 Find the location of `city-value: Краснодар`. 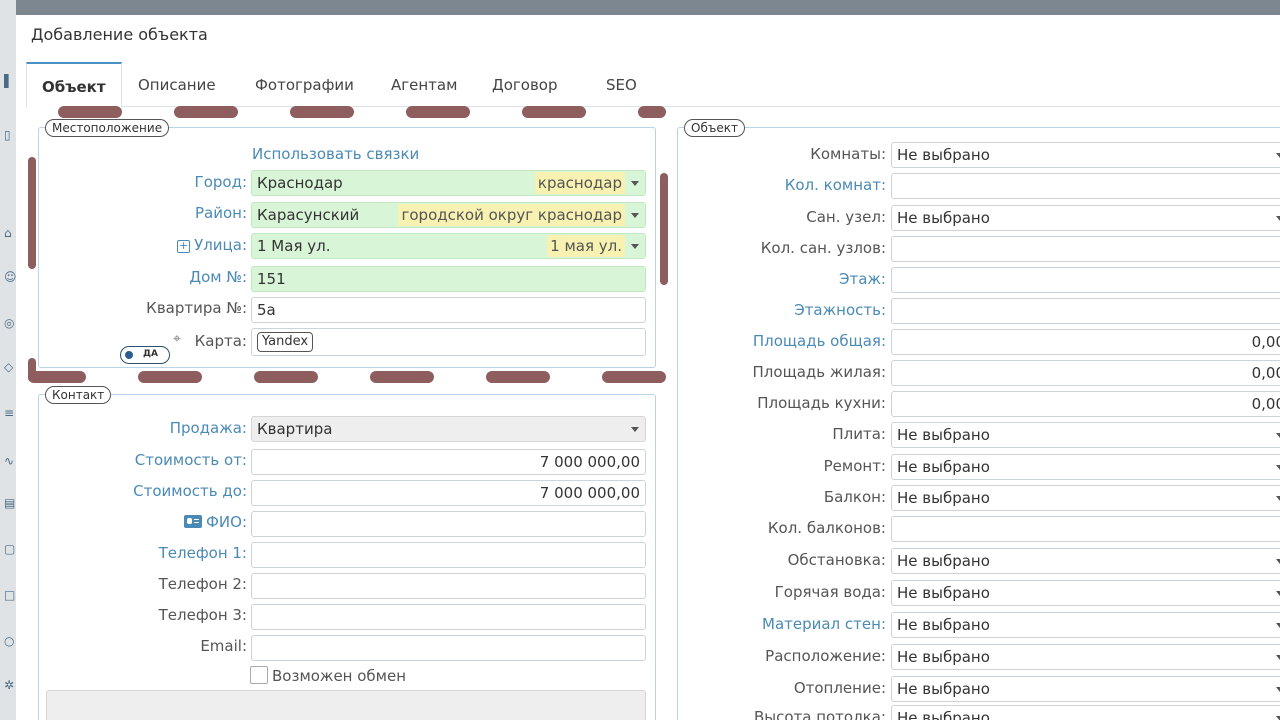

city-value: Краснодар is located at coordinates (300, 183).